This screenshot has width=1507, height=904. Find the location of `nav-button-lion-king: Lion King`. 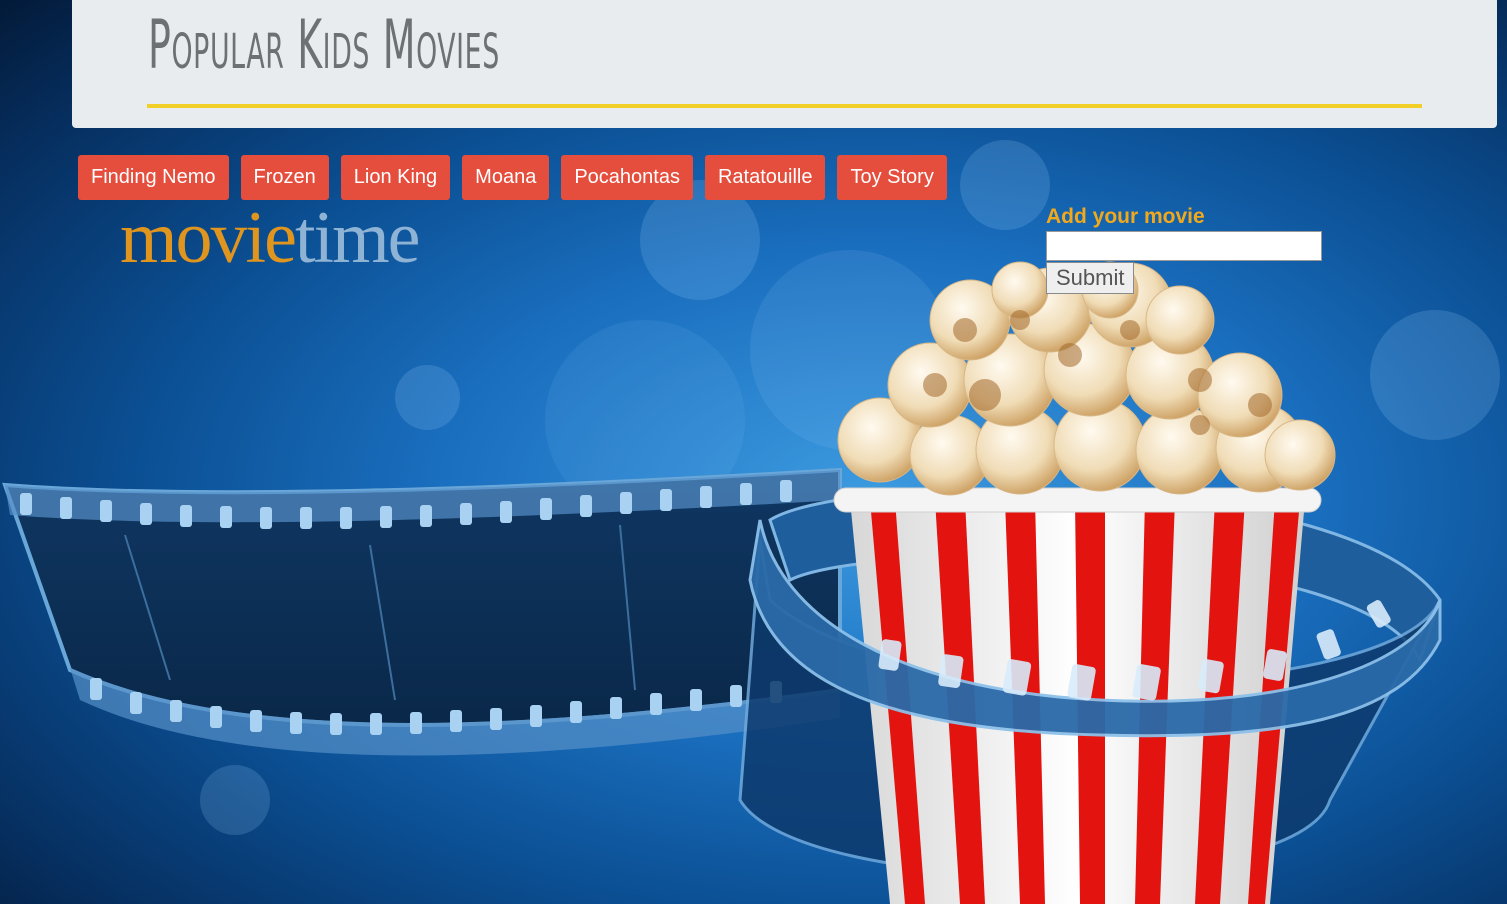

nav-button-lion-king: Lion King is located at coordinates (395, 177).